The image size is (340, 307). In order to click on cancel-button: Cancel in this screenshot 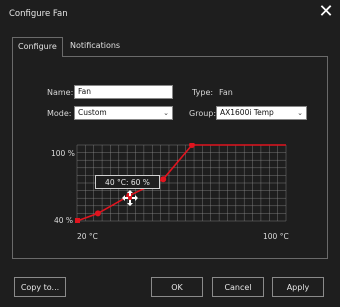, I will do `click(238, 287)`.